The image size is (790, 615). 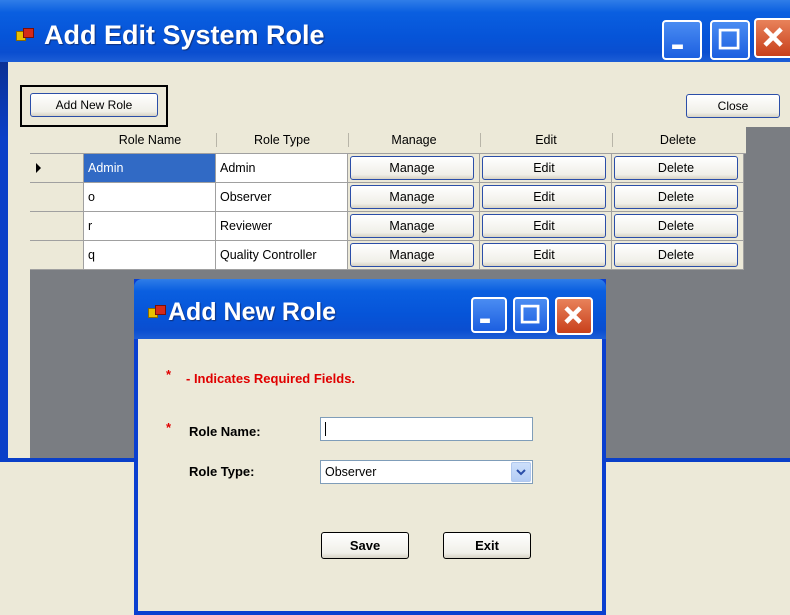 I want to click on col-header-edit: Edit, so click(x=546, y=140).